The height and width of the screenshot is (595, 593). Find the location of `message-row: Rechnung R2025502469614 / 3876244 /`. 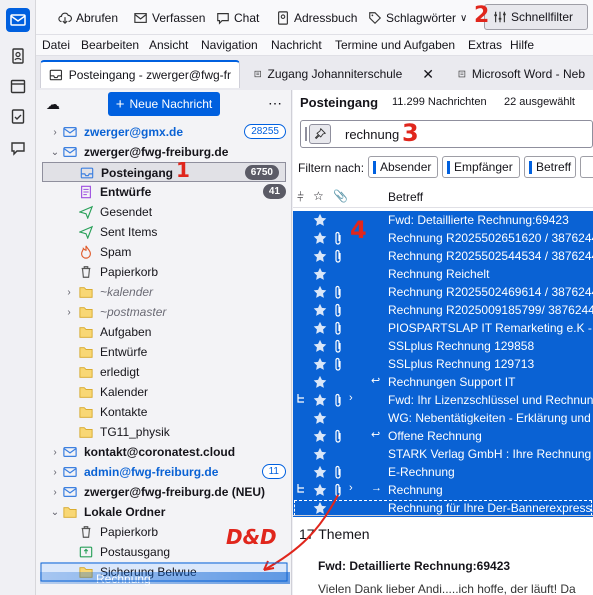

message-row: Rechnung R2025502469614 / 3876244 / is located at coordinates (443, 292).